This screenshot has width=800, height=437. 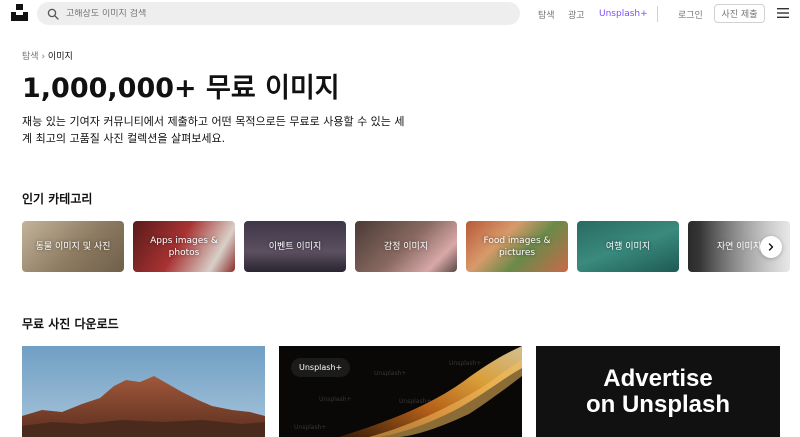 I want to click on carousel-next-button, so click(x=771, y=247).